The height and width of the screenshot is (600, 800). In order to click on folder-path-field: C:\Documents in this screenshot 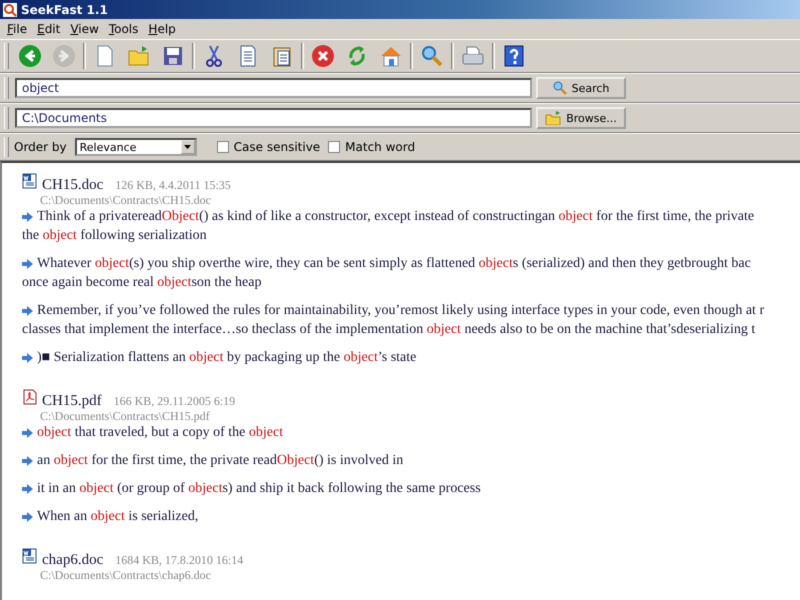, I will do `click(273, 118)`.